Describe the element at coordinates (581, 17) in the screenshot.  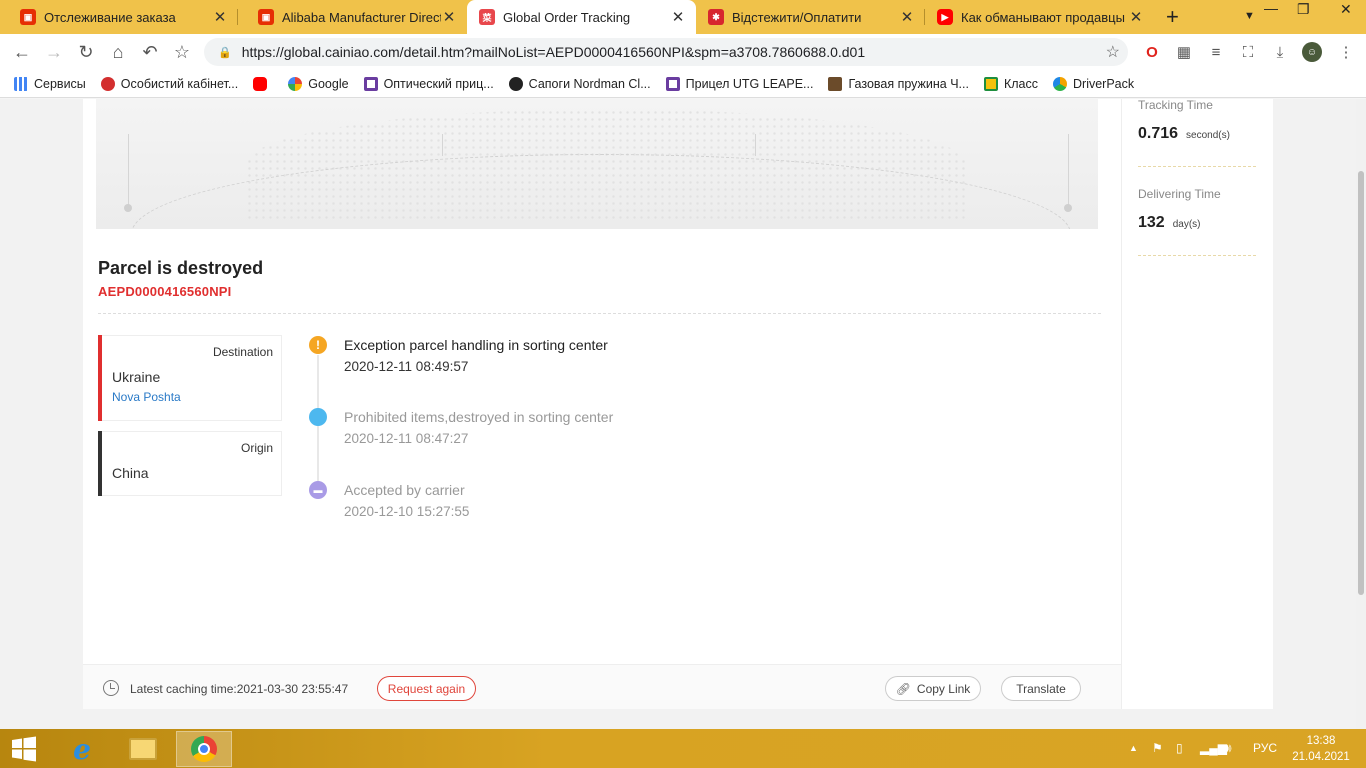
I see `tab-2: 菜 Global Order Tracking ✕` at that location.